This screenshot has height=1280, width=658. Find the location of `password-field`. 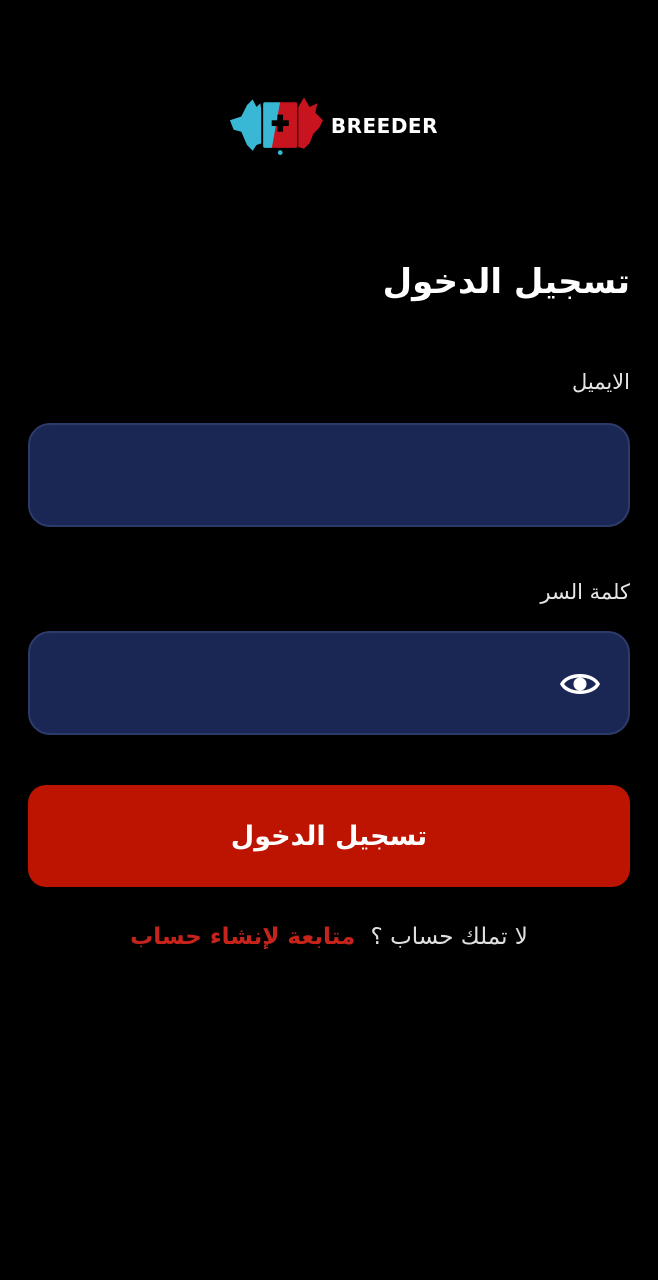

password-field is located at coordinates (329, 683).